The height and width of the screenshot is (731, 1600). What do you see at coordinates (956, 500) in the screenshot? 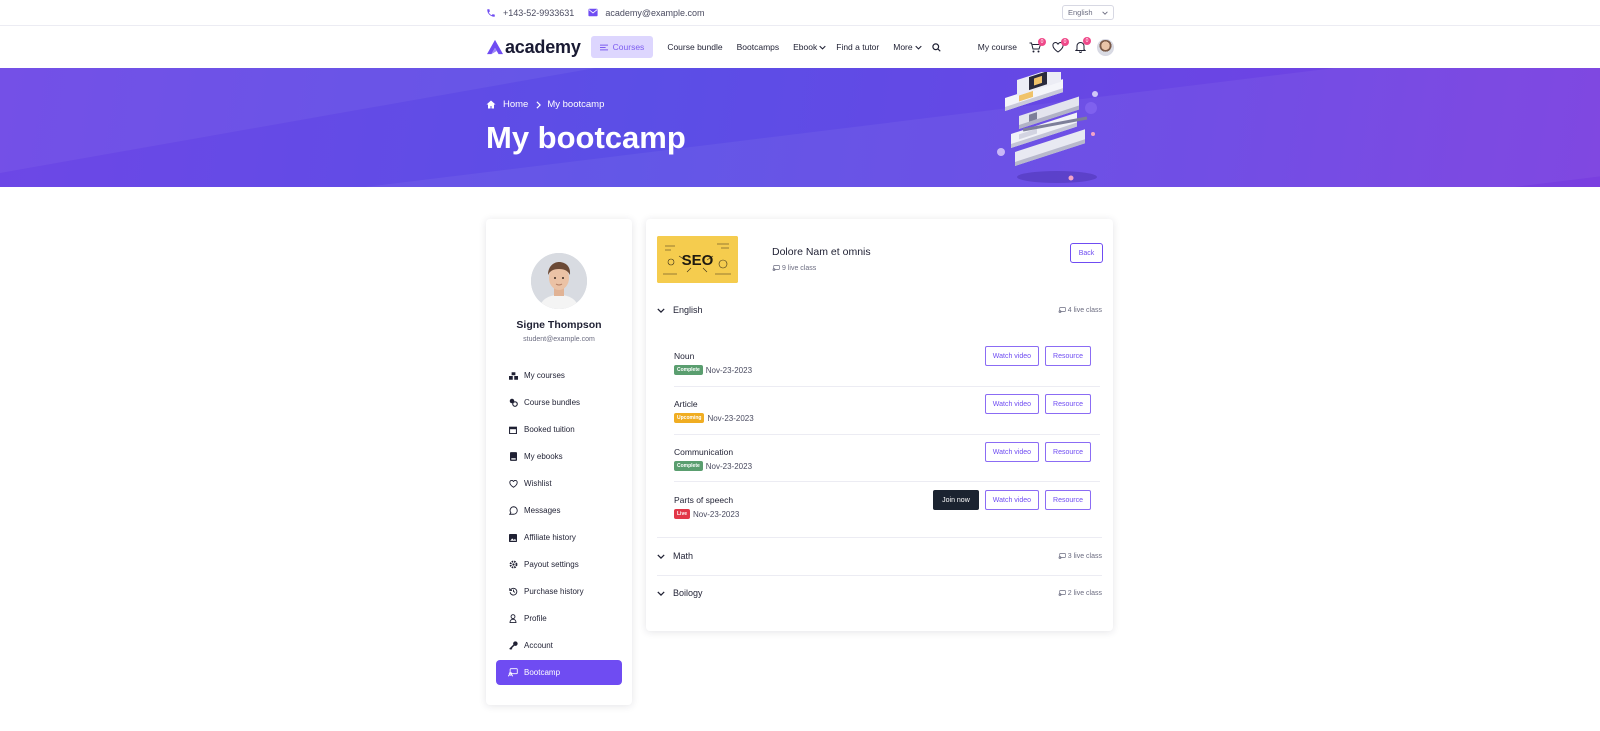
I see `join-now-button: Join now` at bounding box center [956, 500].